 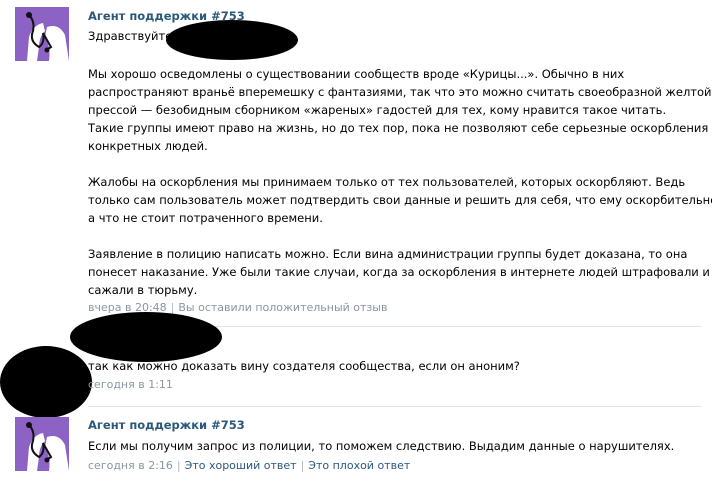 I want to click on redacted-user-name, so click(x=146, y=337).